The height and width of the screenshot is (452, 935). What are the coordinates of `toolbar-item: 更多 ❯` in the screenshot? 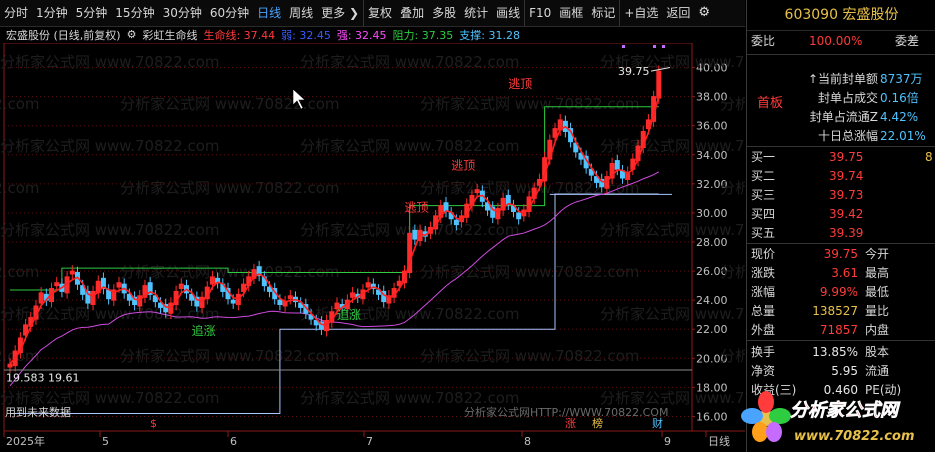 It's located at (340, 13).